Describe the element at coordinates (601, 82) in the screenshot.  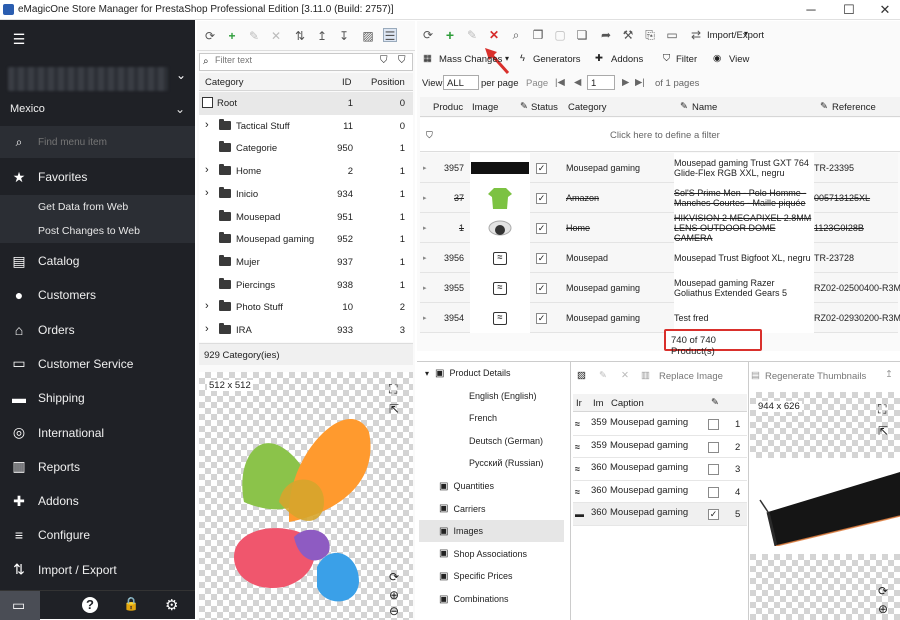
I see `page-number-input: 1` at that location.